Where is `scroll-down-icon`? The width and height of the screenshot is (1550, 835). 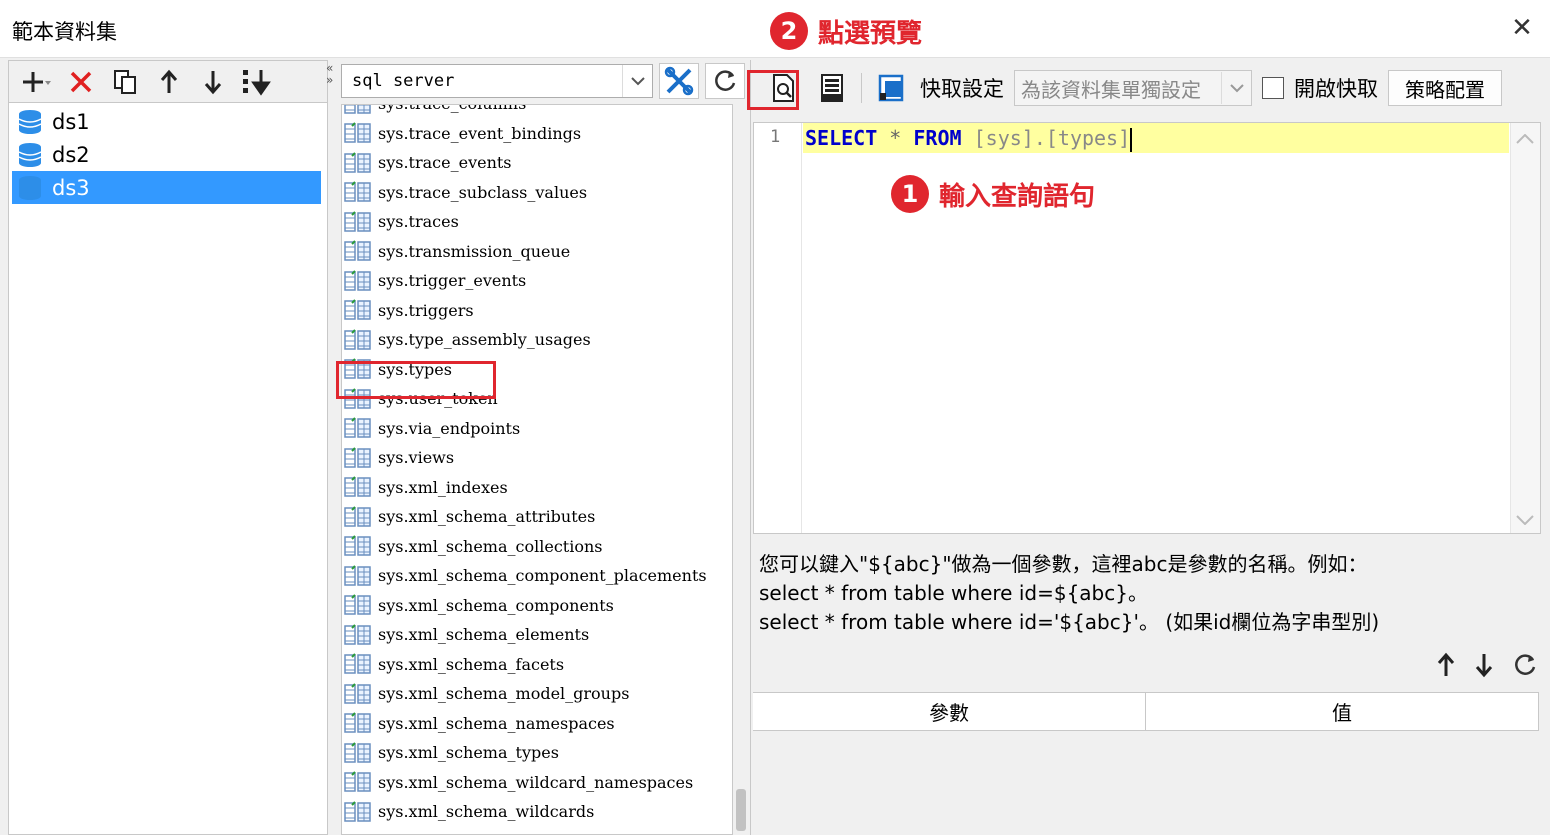 scroll-down-icon is located at coordinates (1525, 519).